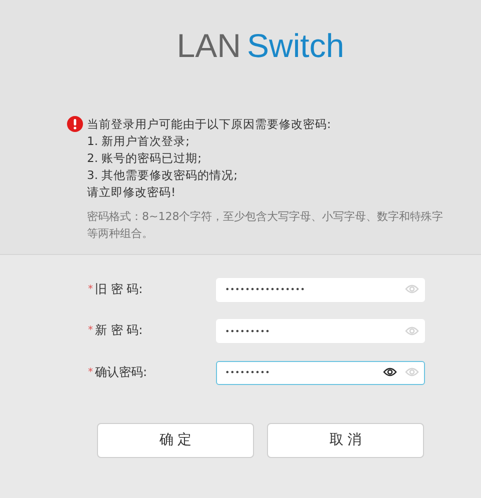  I want to click on field-label: 确认密码:, so click(121, 372).